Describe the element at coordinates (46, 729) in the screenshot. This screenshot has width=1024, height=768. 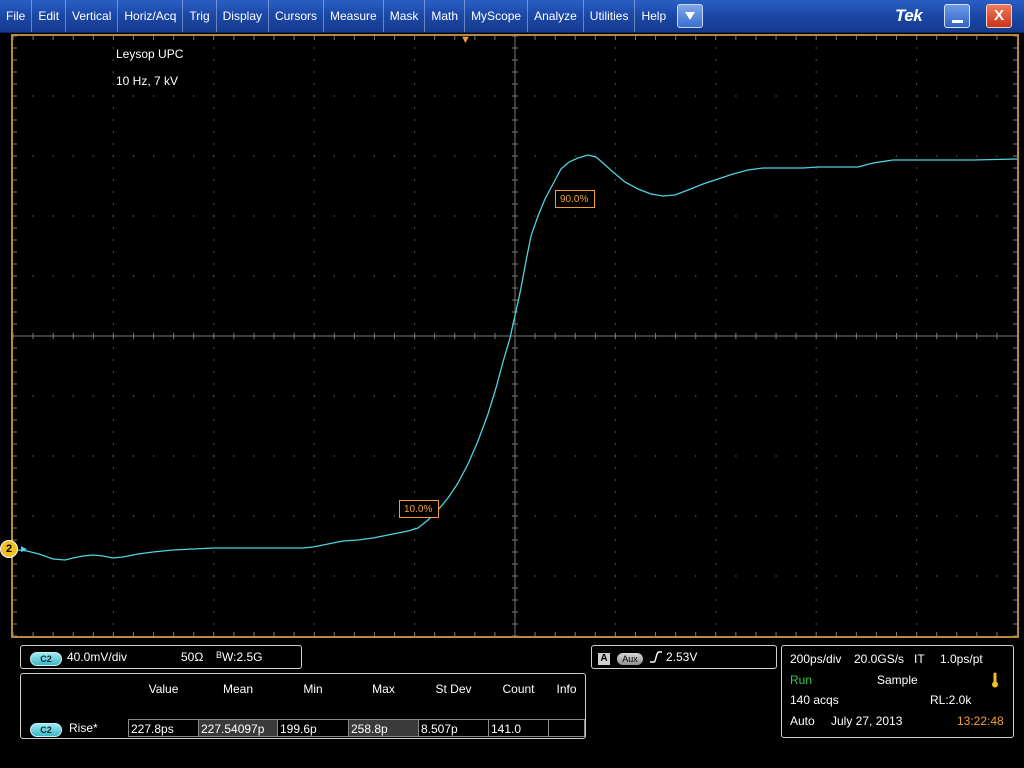
I see `measurement-channel-badge: C2` at that location.